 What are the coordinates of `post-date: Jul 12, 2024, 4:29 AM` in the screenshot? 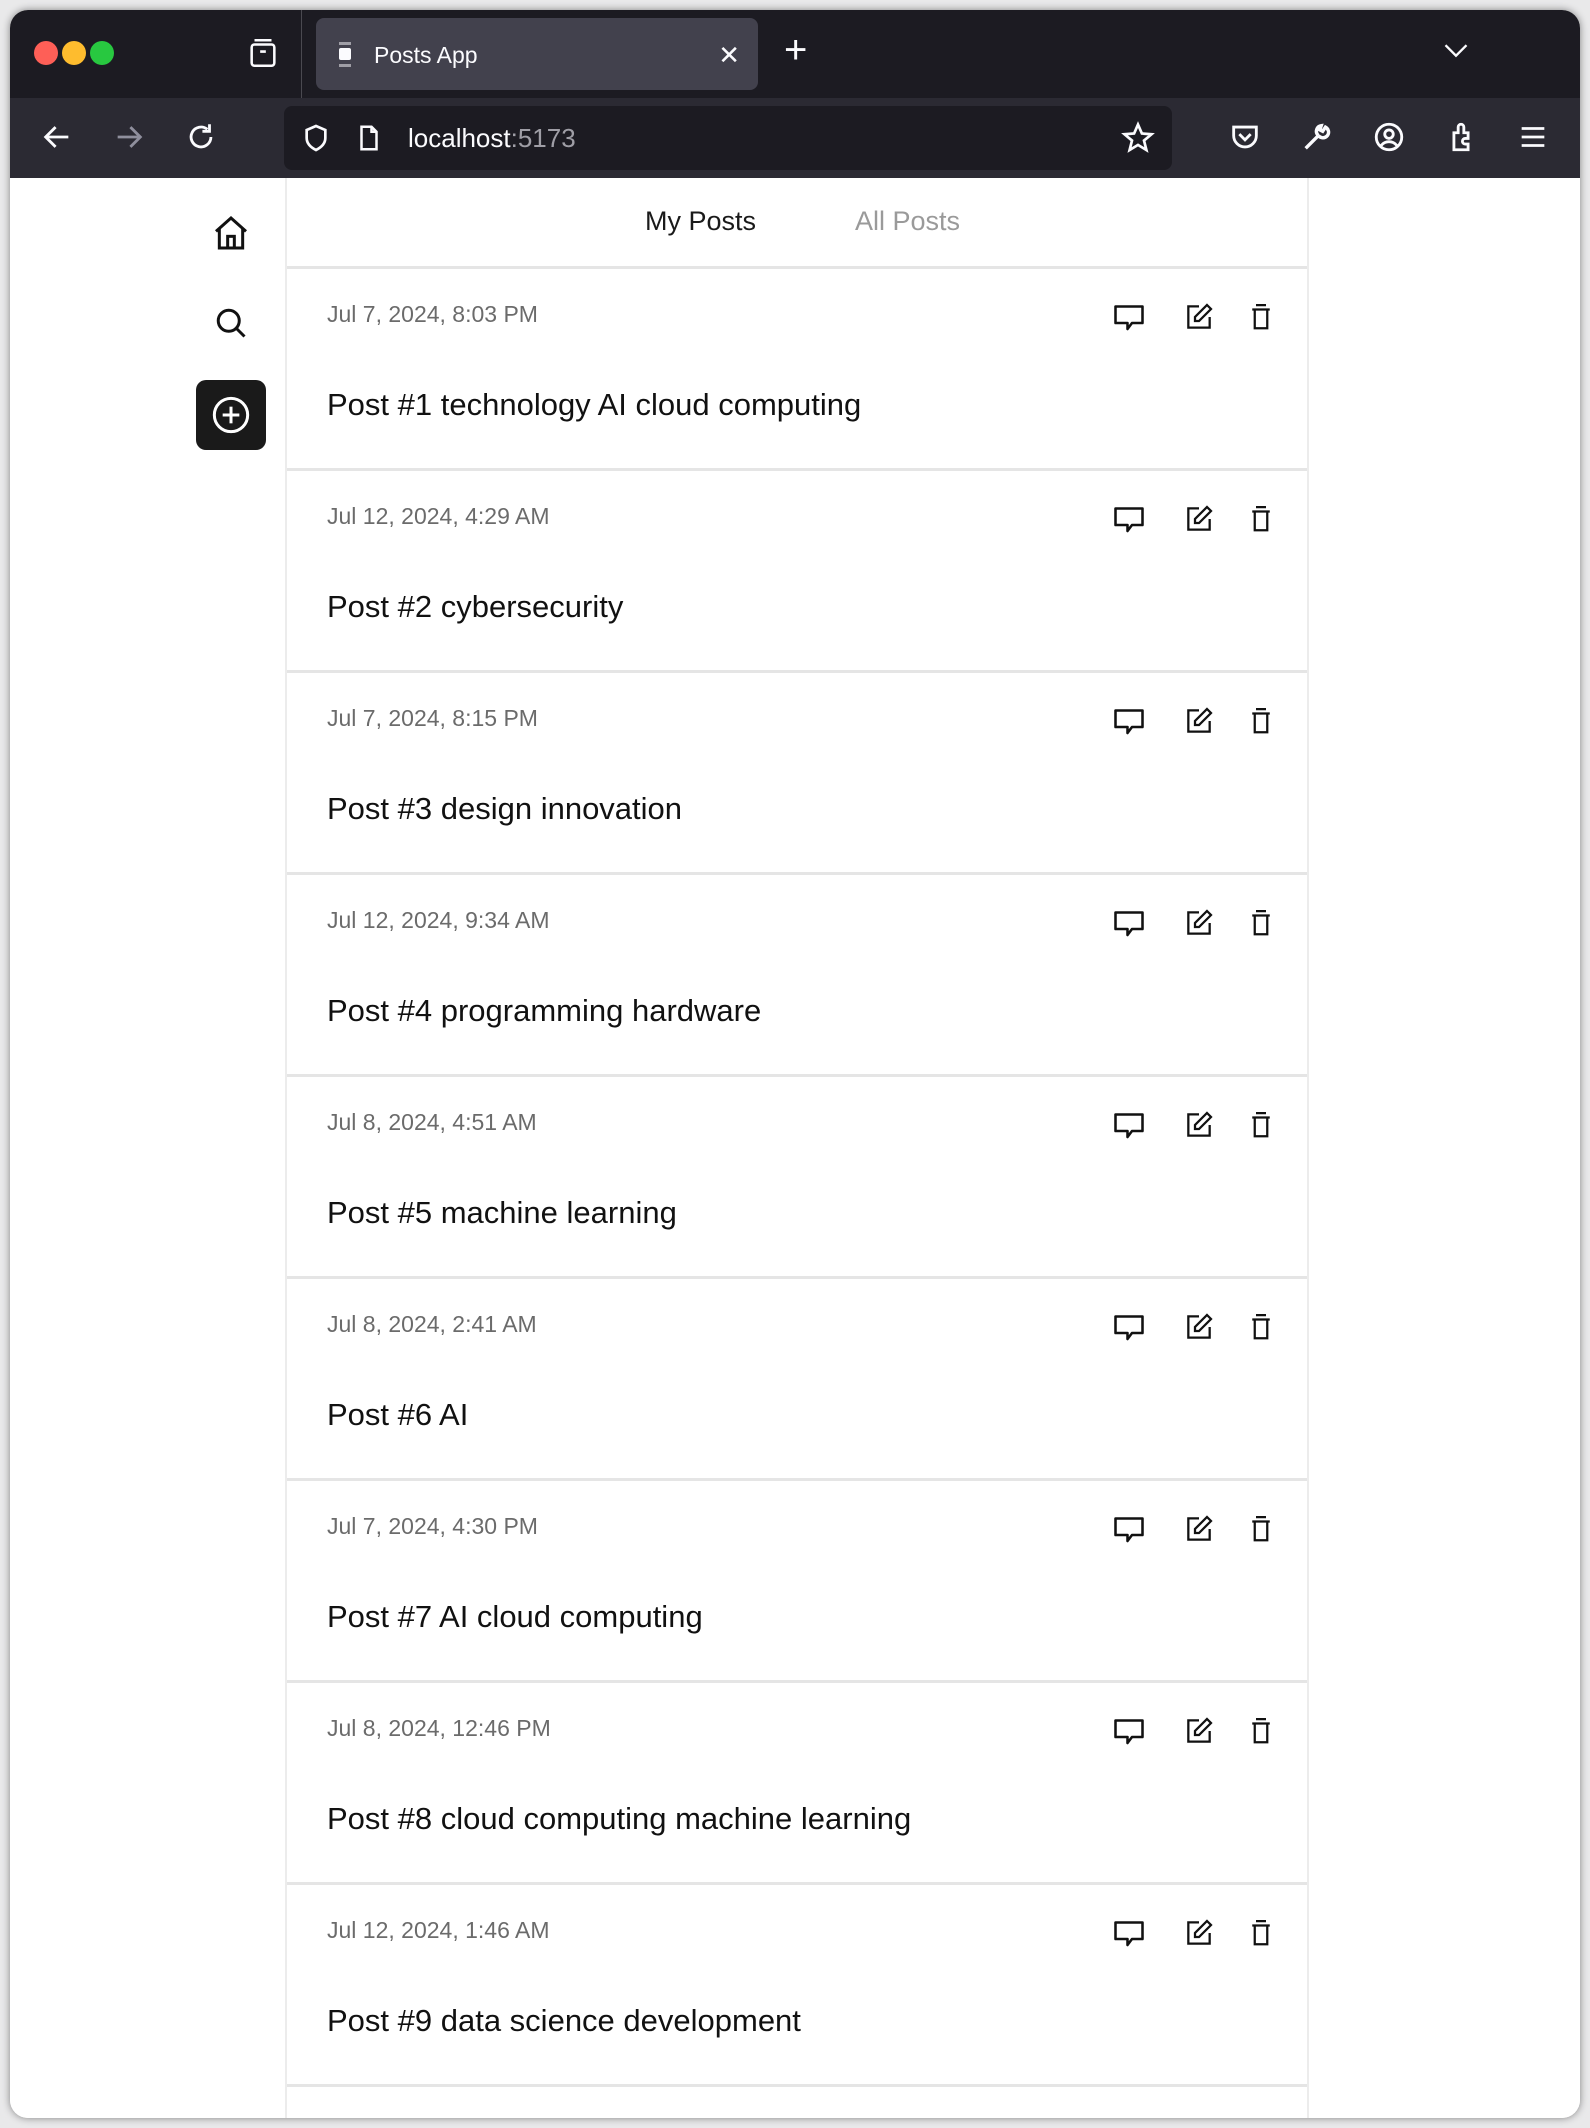 It's located at (438, 516).